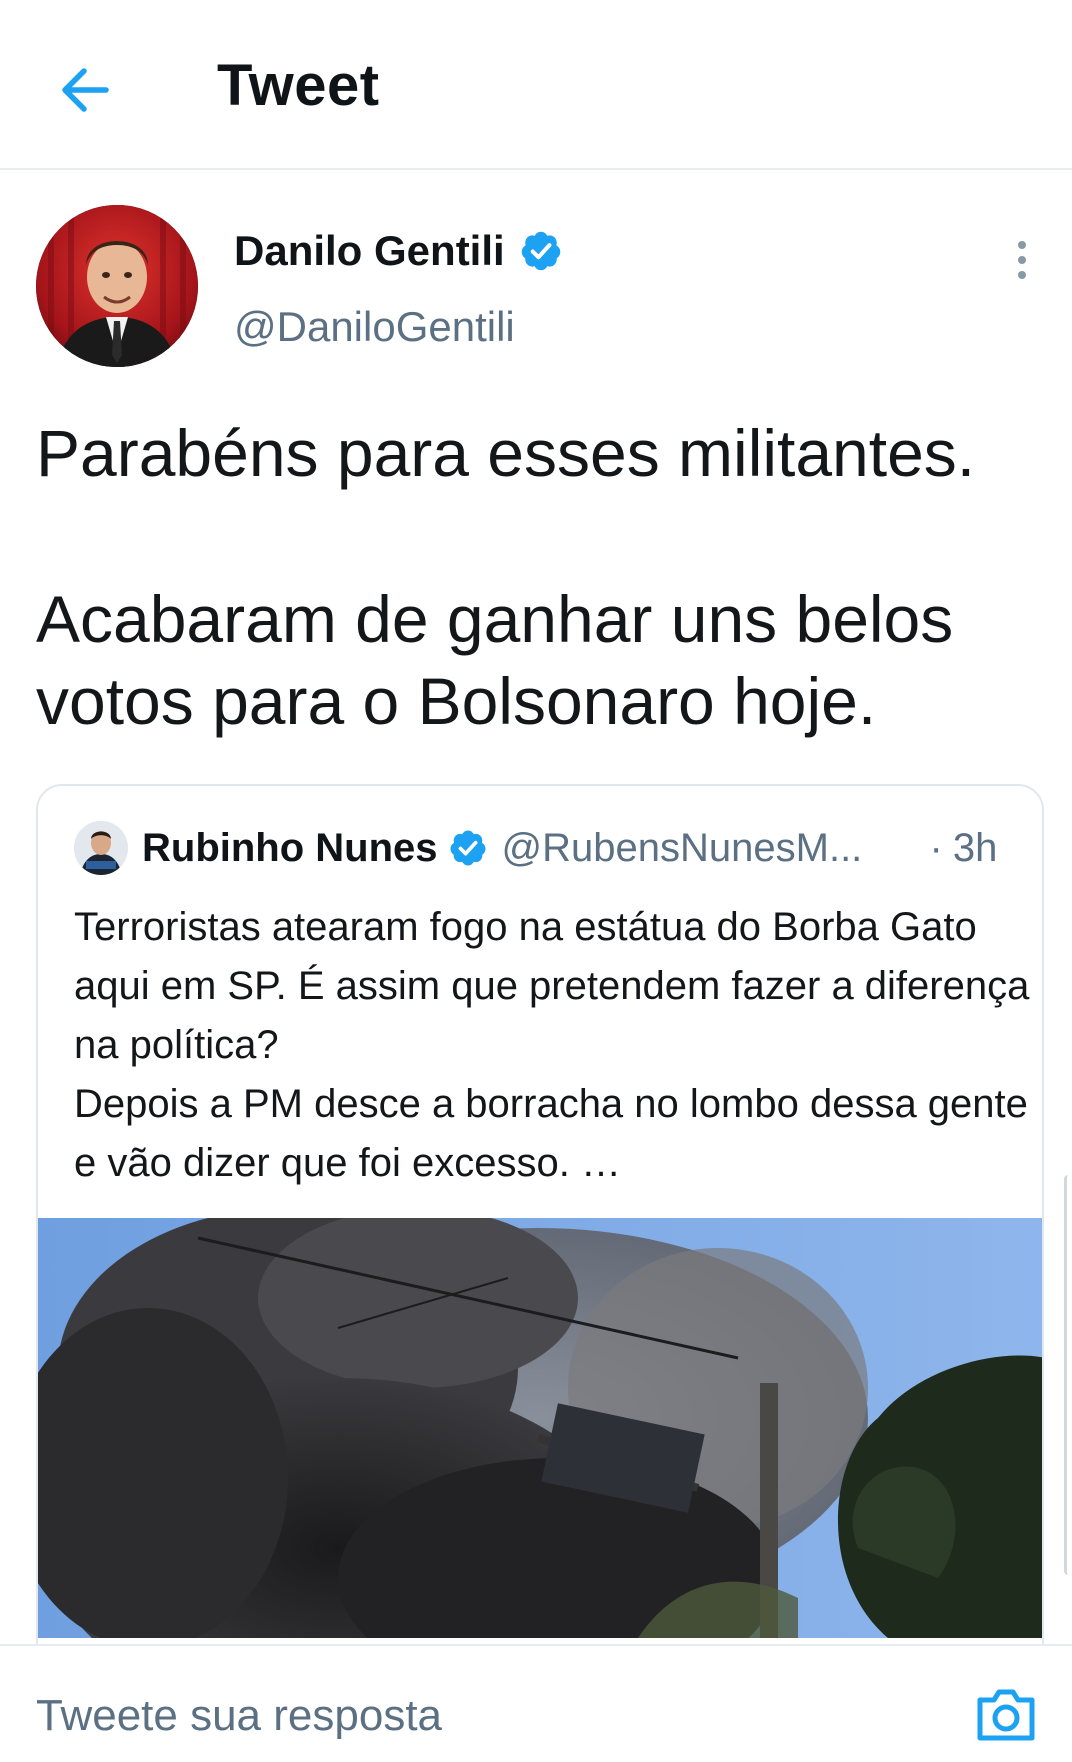 Image resolution: width=1072 pixels, height=1762 pixels. I want to click on quoted-timestamp: 3h, so click(975, 847).